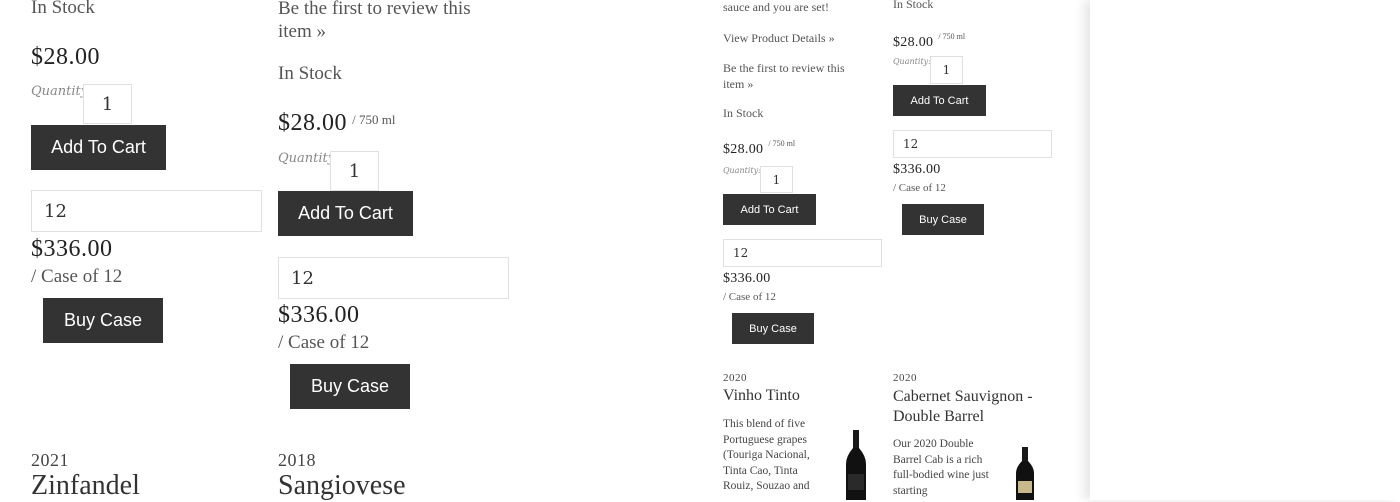  What do you see at coordinates (55, 211) in the screenshot?
I see `col1-case-quantity-value: 12` at bounding box center [55, 211].